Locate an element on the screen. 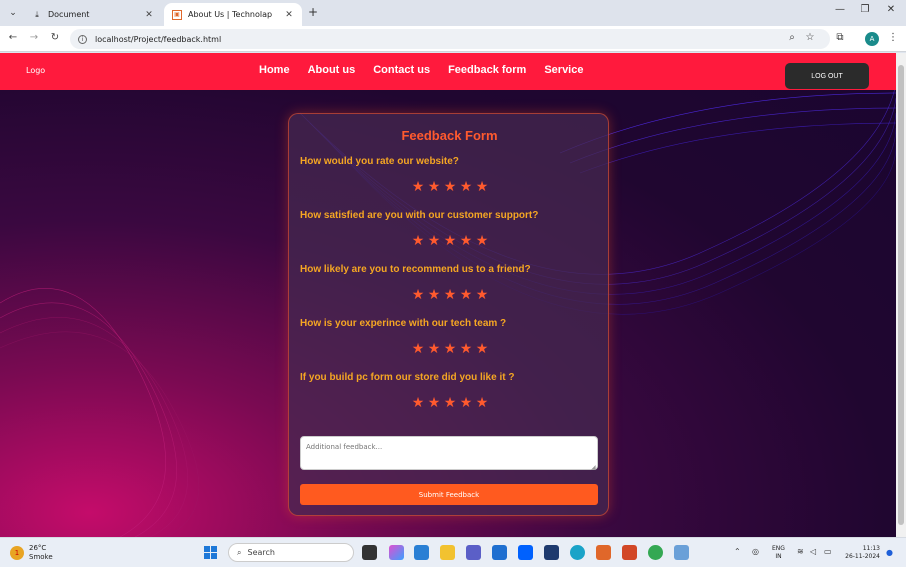  taskbar-search: ⌕ Search is located at coordinates (291, 552).